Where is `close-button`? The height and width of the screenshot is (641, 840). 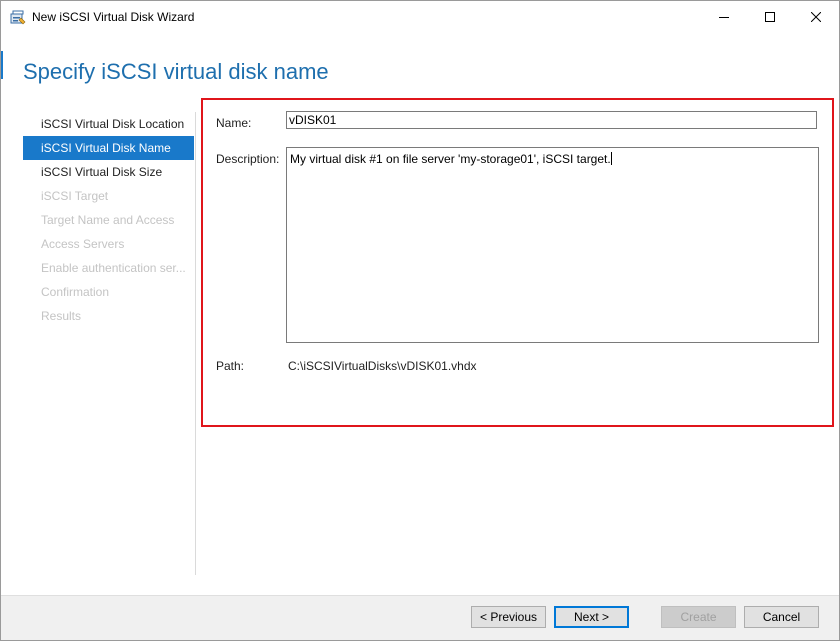
close-button is located at coordinates (816, 17).